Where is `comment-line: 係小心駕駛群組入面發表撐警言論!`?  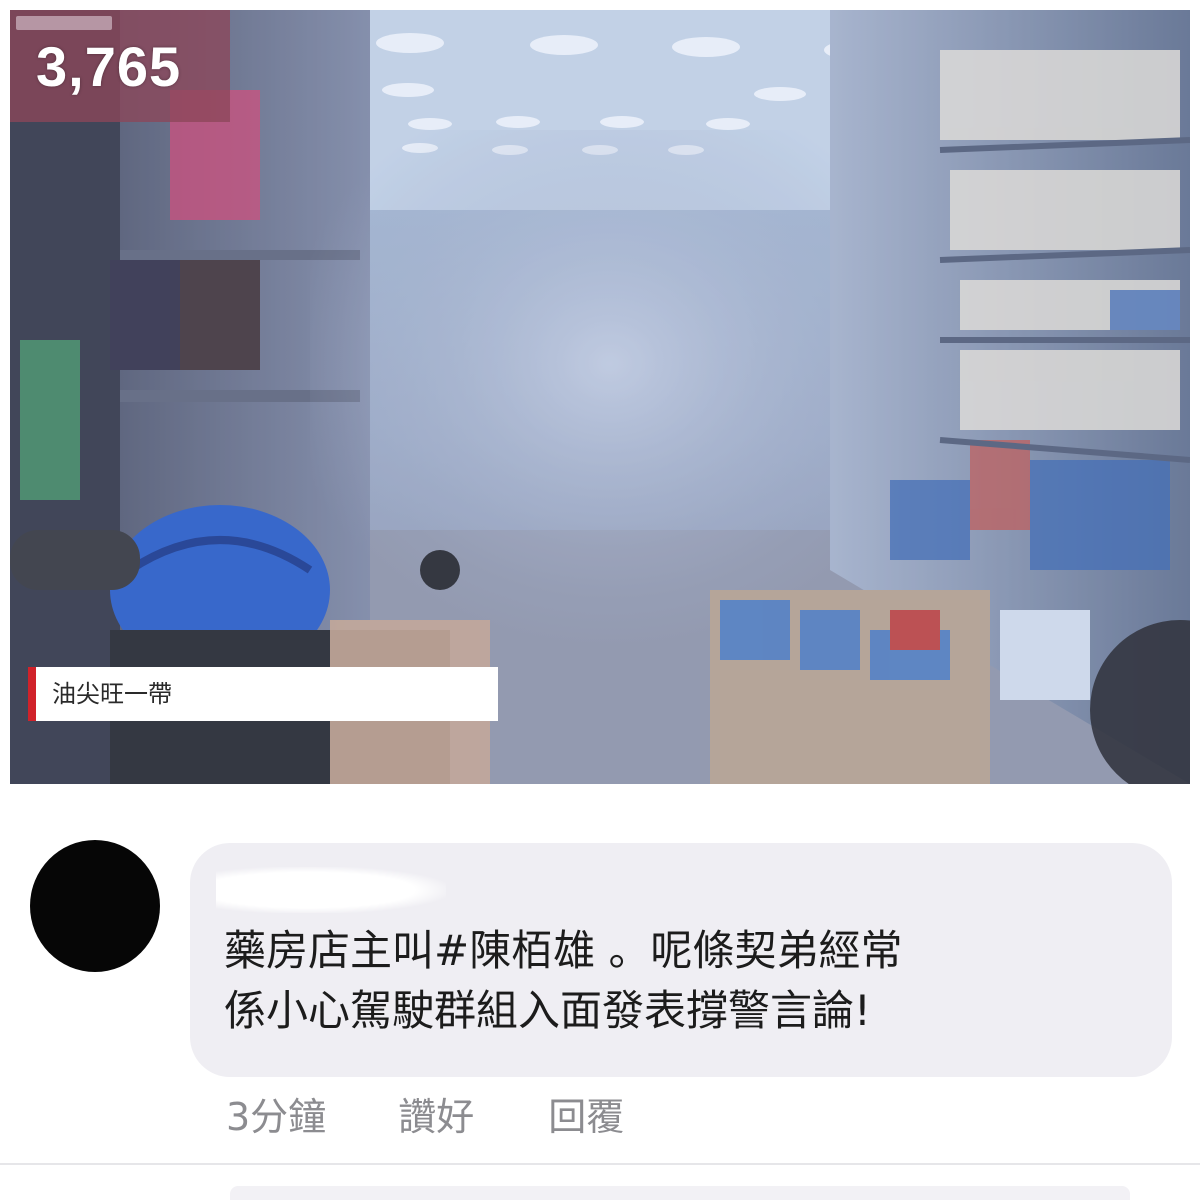
comment-line: 係小心駕駛群組入面發表撐警言論! is located at coordinates (547, 1010).